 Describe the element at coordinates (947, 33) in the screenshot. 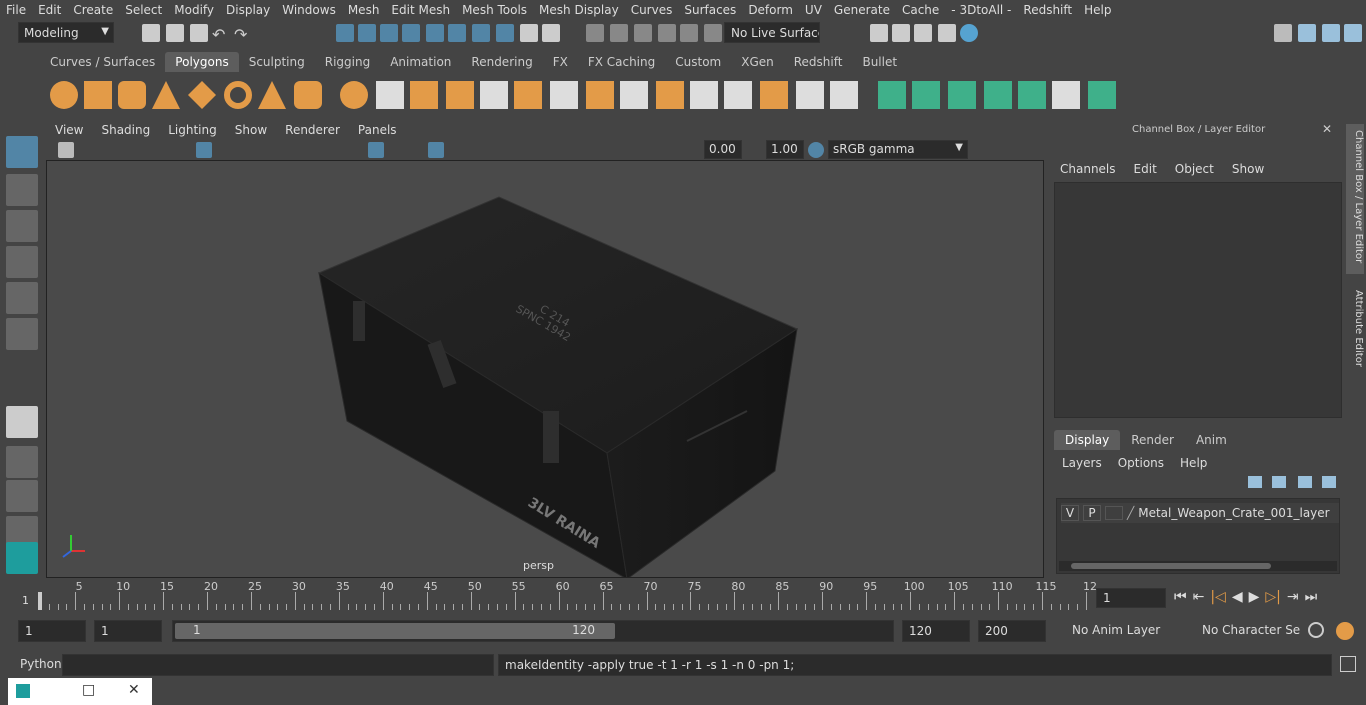

I see `render-settings-icon` at that location.